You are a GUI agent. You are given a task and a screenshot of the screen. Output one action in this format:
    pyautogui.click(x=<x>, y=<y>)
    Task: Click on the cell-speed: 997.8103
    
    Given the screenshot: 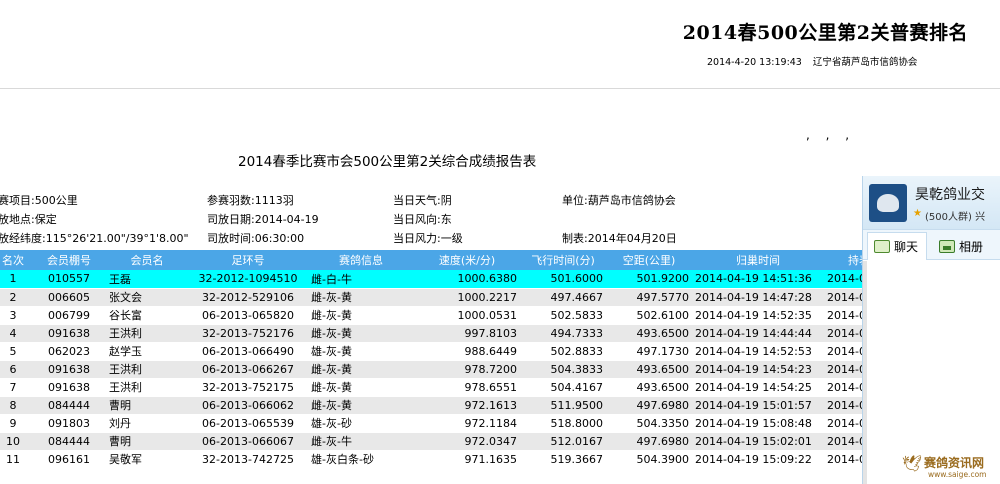 What is the action you would take?
    pyautogui.click(x=467, y=333)
    